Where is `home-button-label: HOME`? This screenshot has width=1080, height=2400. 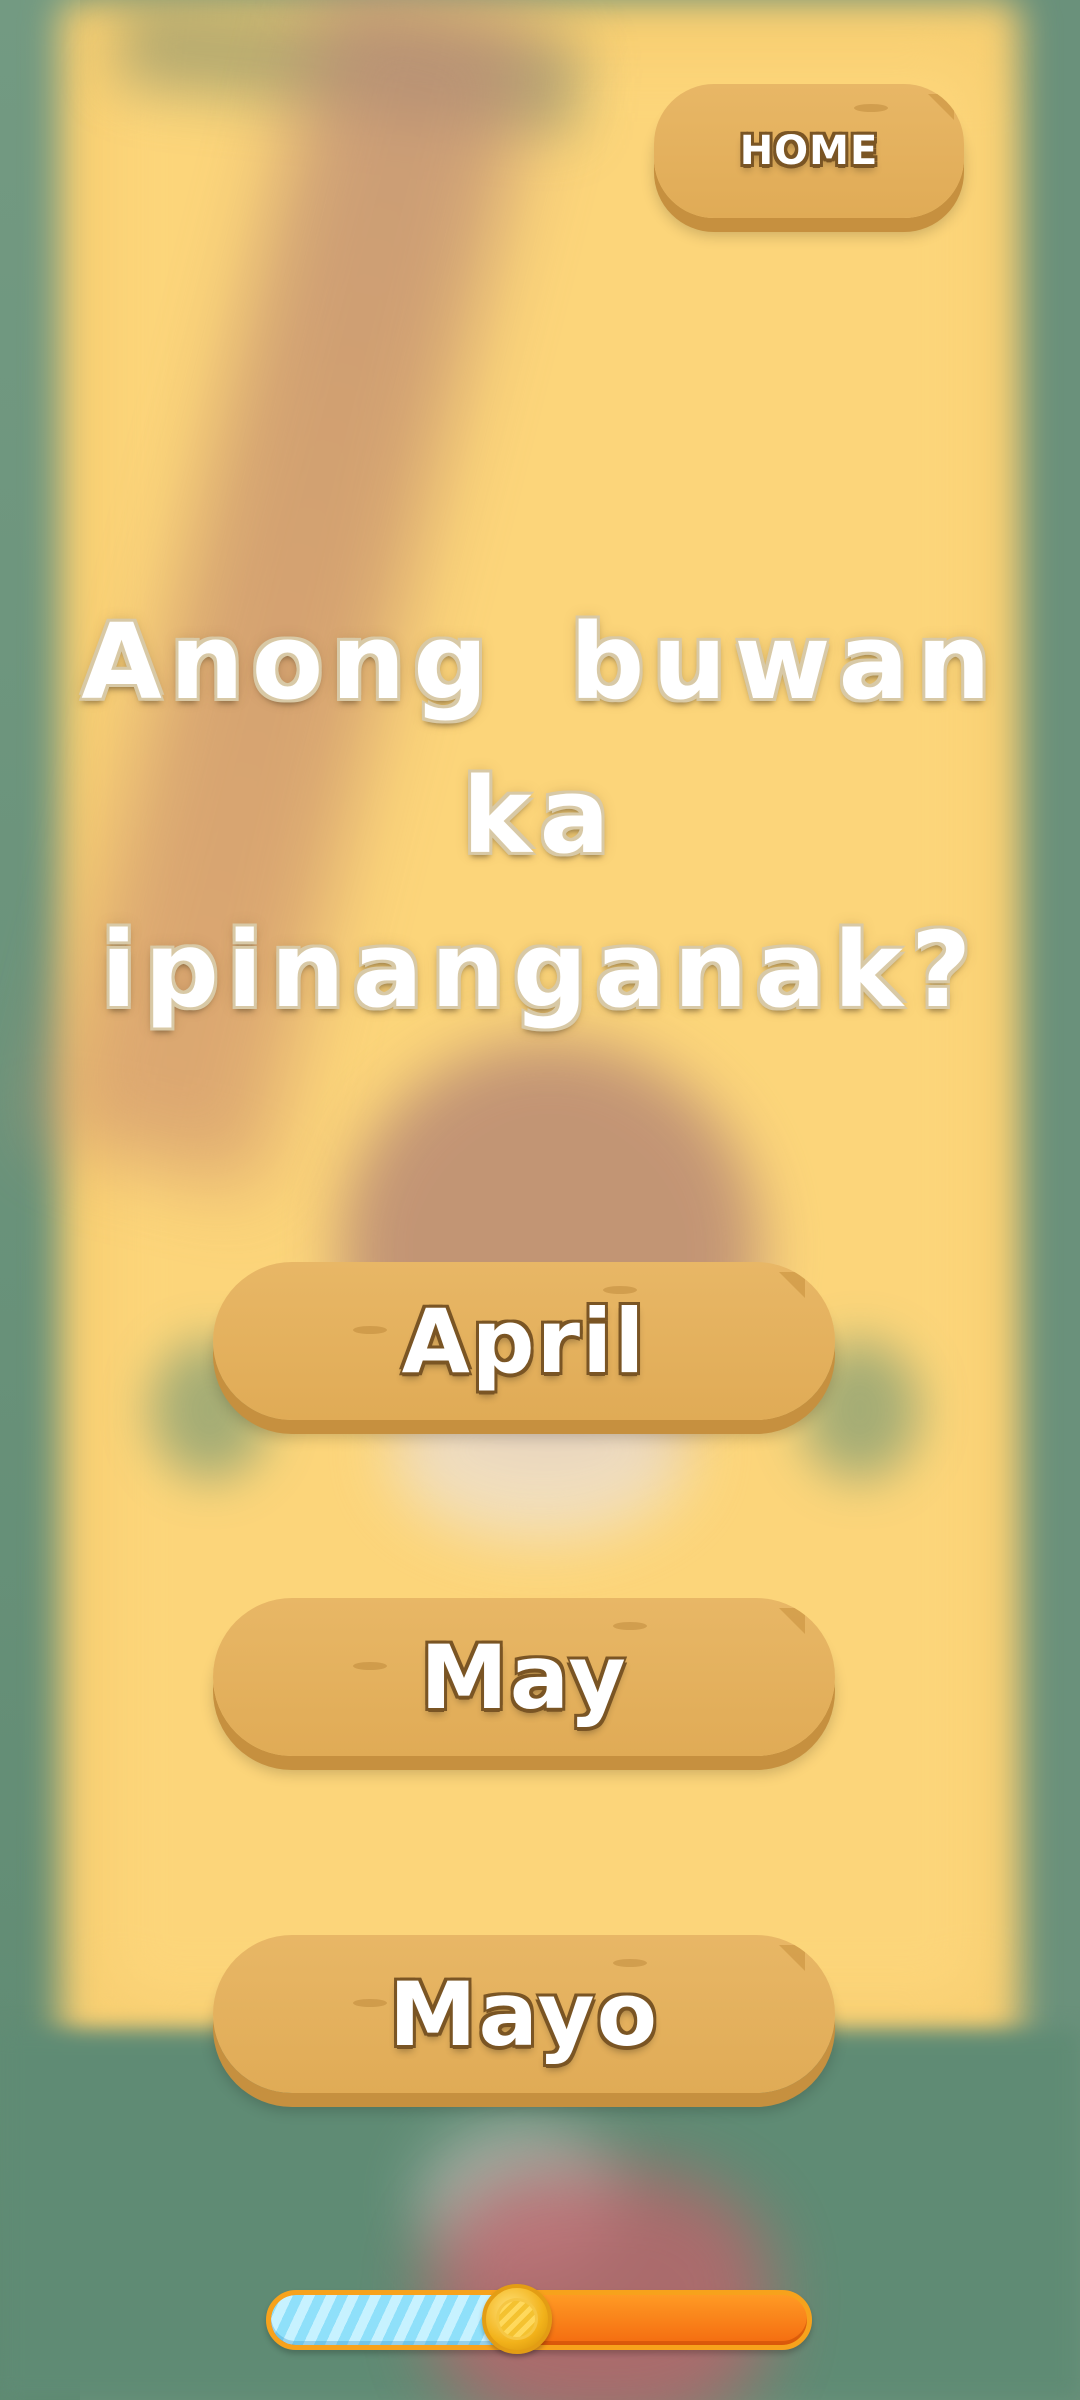 home-button-label: HOME is located at coordinates (809, 151).